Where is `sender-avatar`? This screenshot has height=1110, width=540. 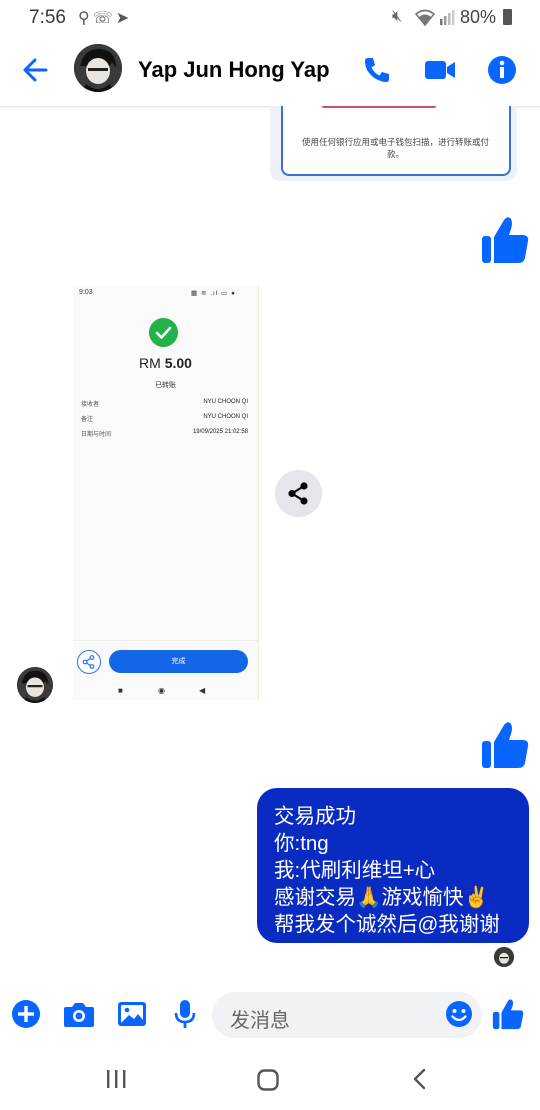
sender-avatar is located at coordinates (35, 685).